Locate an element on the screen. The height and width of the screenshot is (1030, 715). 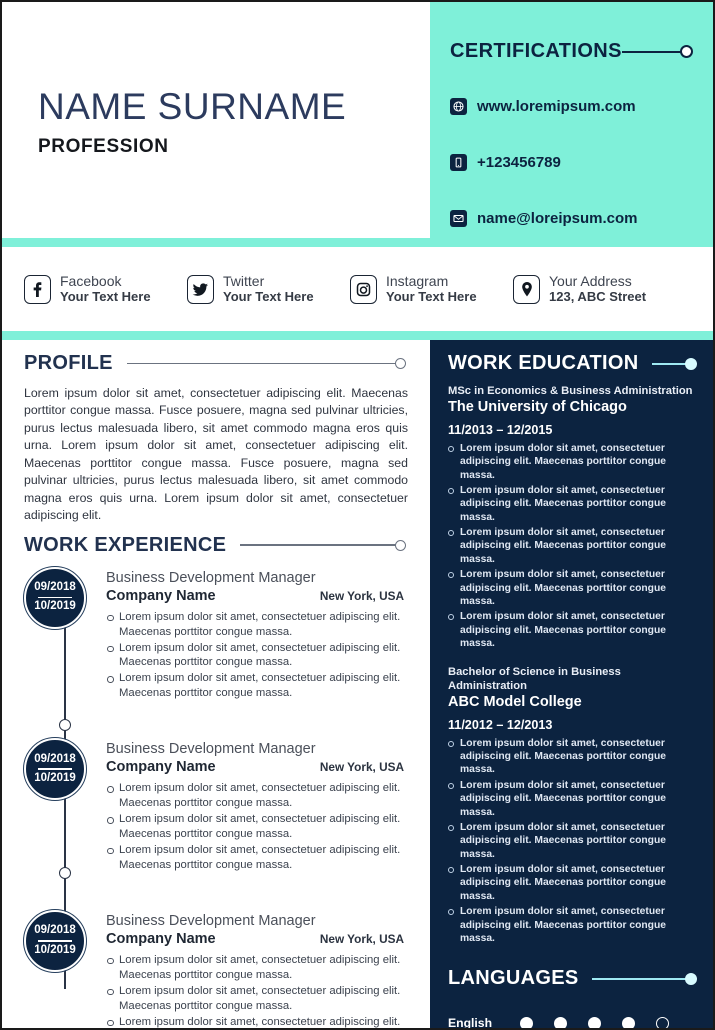
education-school: ABC Model College is located at coordinates (515, 702).